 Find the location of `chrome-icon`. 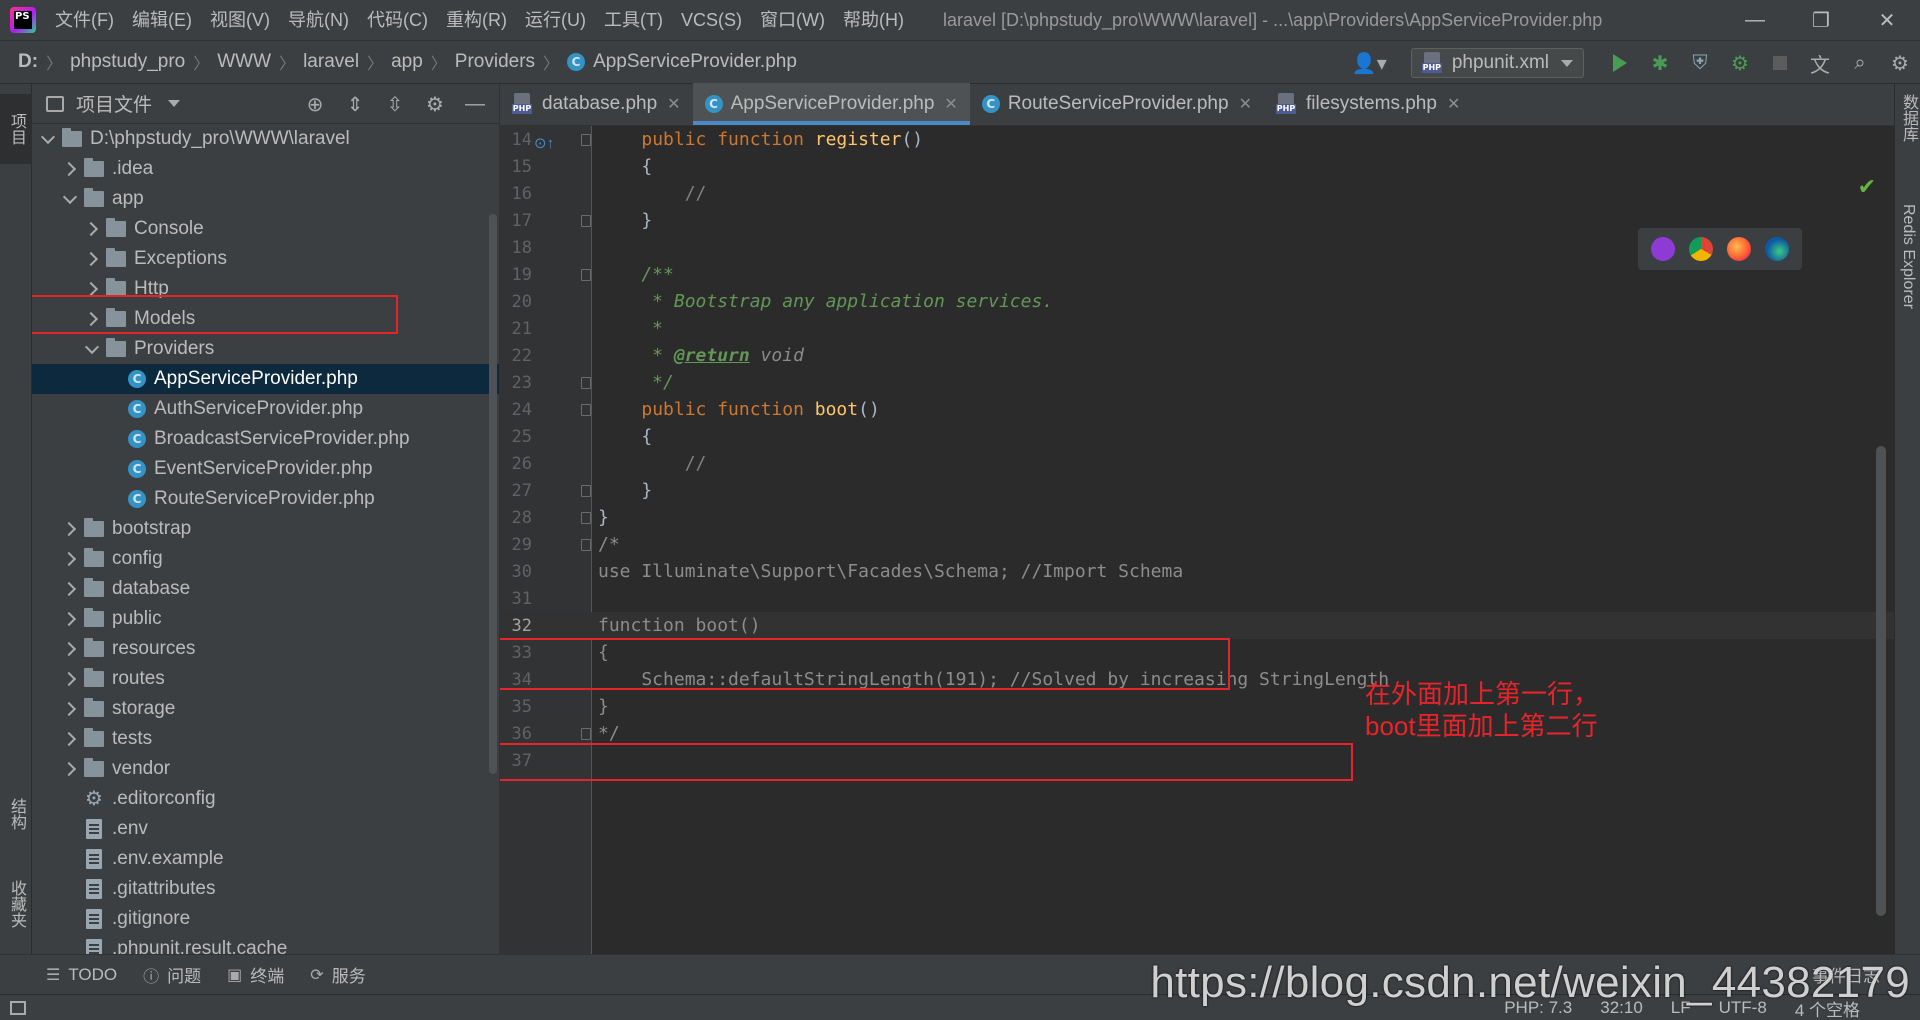

chrome-icon is located at coordinates (1701, 249).